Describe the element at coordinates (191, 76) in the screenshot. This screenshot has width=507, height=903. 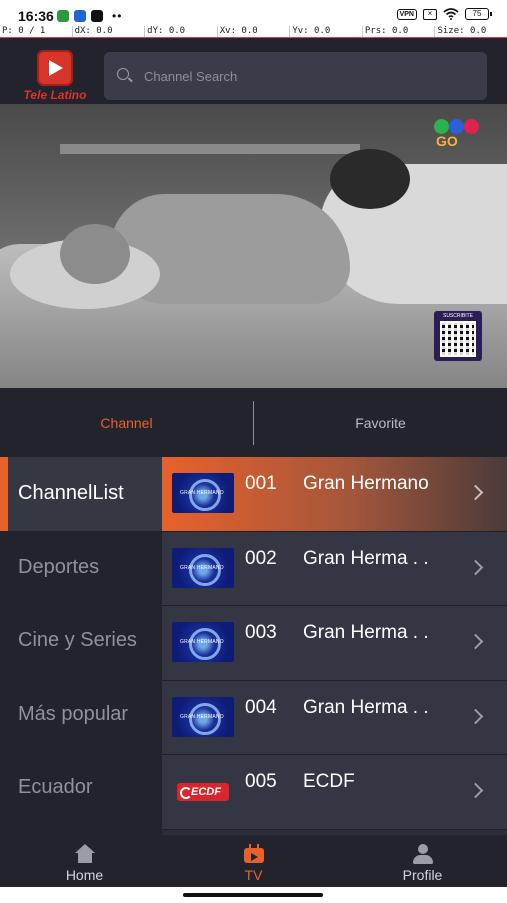
I see `search-placeholder: Channel Search` at that location.